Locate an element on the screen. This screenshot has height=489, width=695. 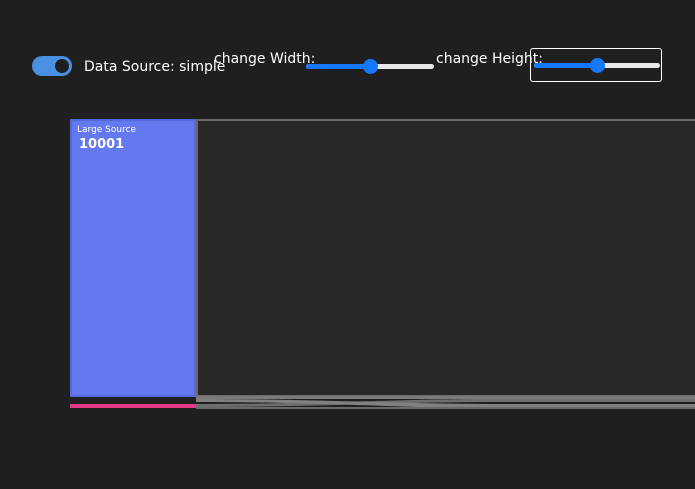
height-slider-focus-ring is located at coordinates (596, 65).